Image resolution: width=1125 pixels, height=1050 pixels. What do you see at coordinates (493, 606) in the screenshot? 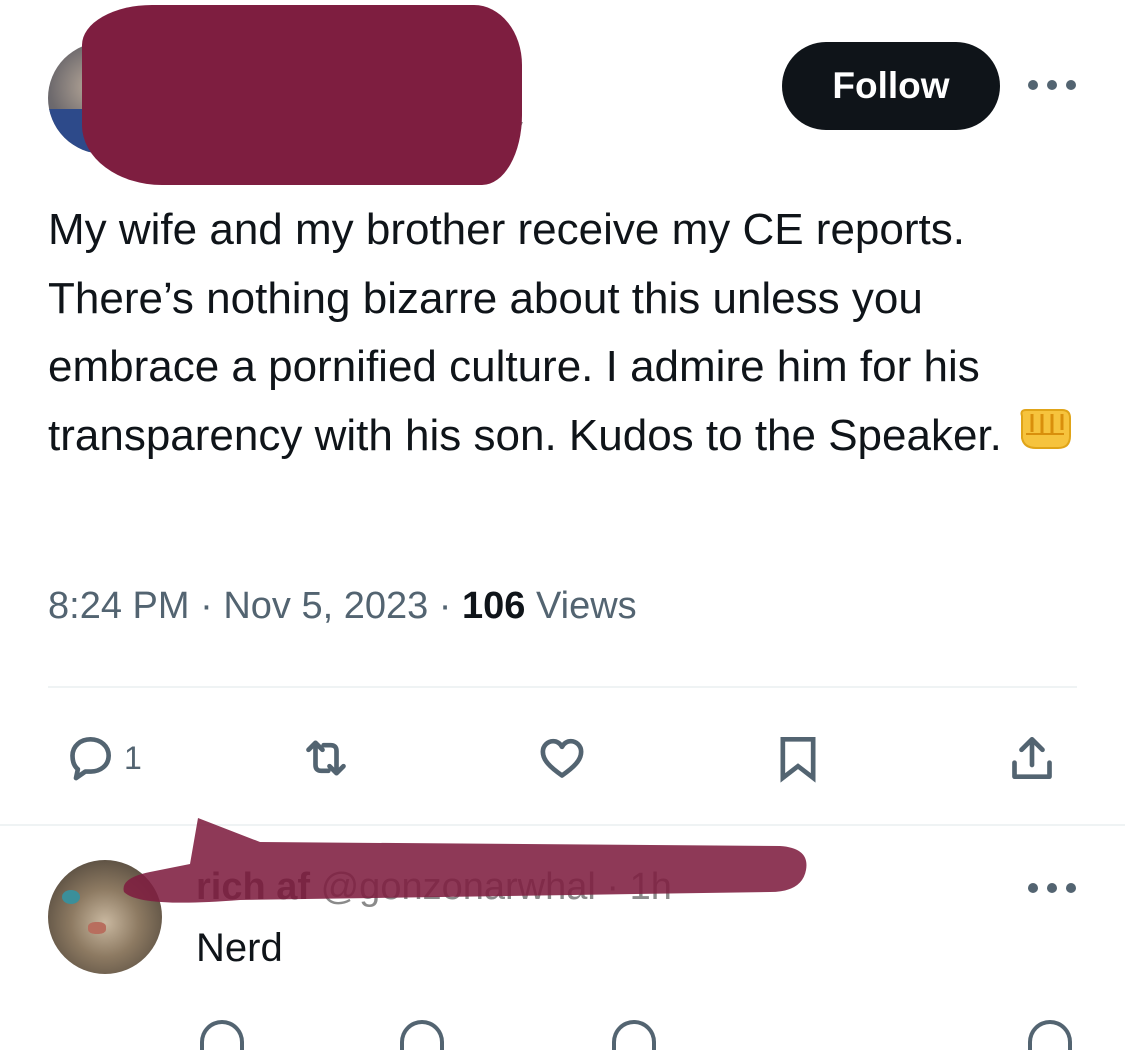
I see `views-count: 106` at bounding box center [493, 606].